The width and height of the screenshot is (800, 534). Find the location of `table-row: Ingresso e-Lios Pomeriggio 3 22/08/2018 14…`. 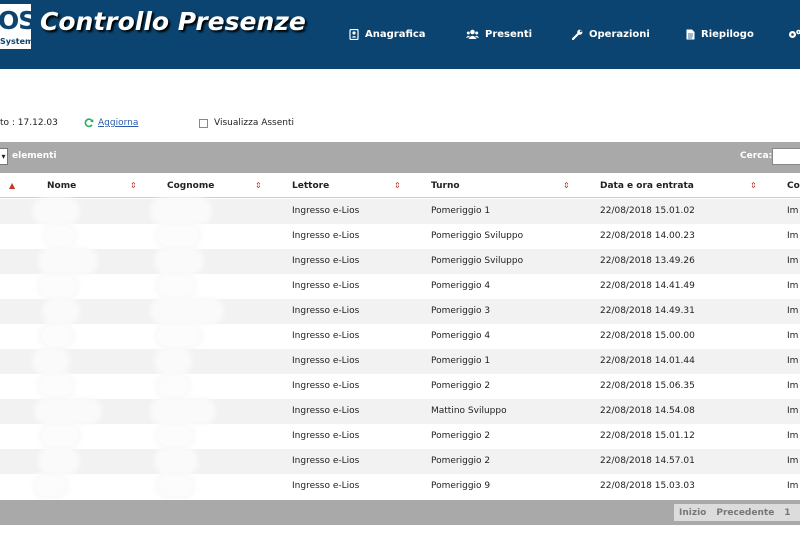

table-row: Ingresso e-Lios Pomeriggio 3 22/08/2018 14… is located at coordinates (400, 311).